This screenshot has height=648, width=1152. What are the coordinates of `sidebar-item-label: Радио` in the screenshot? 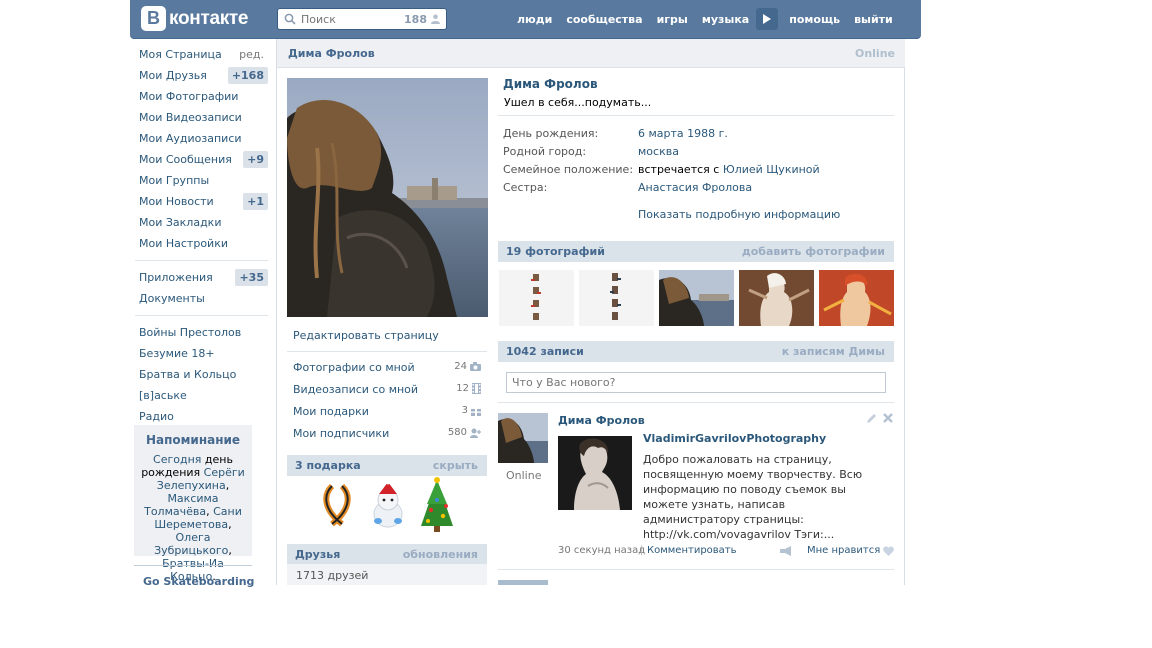 It's located at (156, 416).